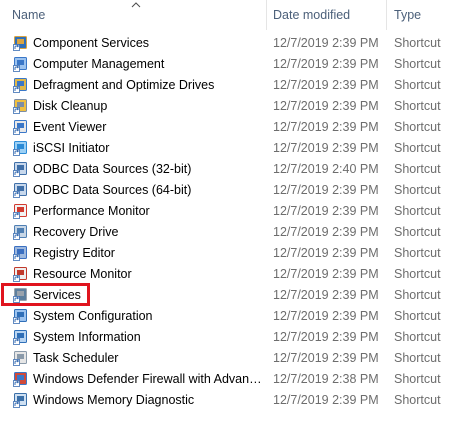 This screenshot has height=421, width=465. Describe the element at coordinates (232, 295) in the screenshot. I see `list-item: Services 12/7/2019 2:39 PM Shortcut` at that location.